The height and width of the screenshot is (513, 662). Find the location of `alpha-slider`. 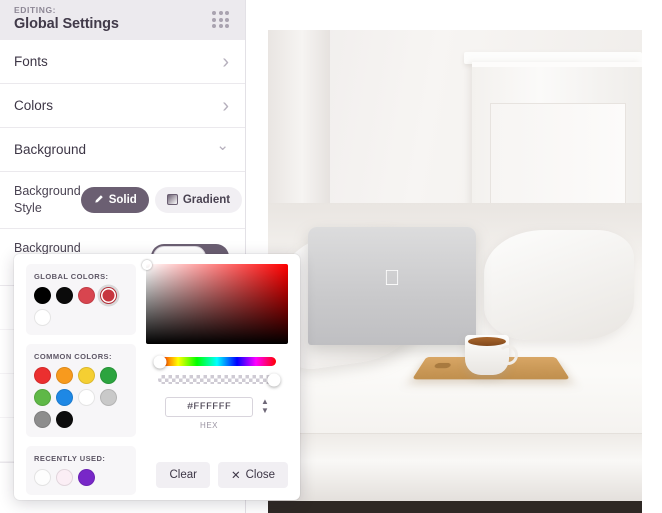

alpha-slider is located at coordinates (219, 379).